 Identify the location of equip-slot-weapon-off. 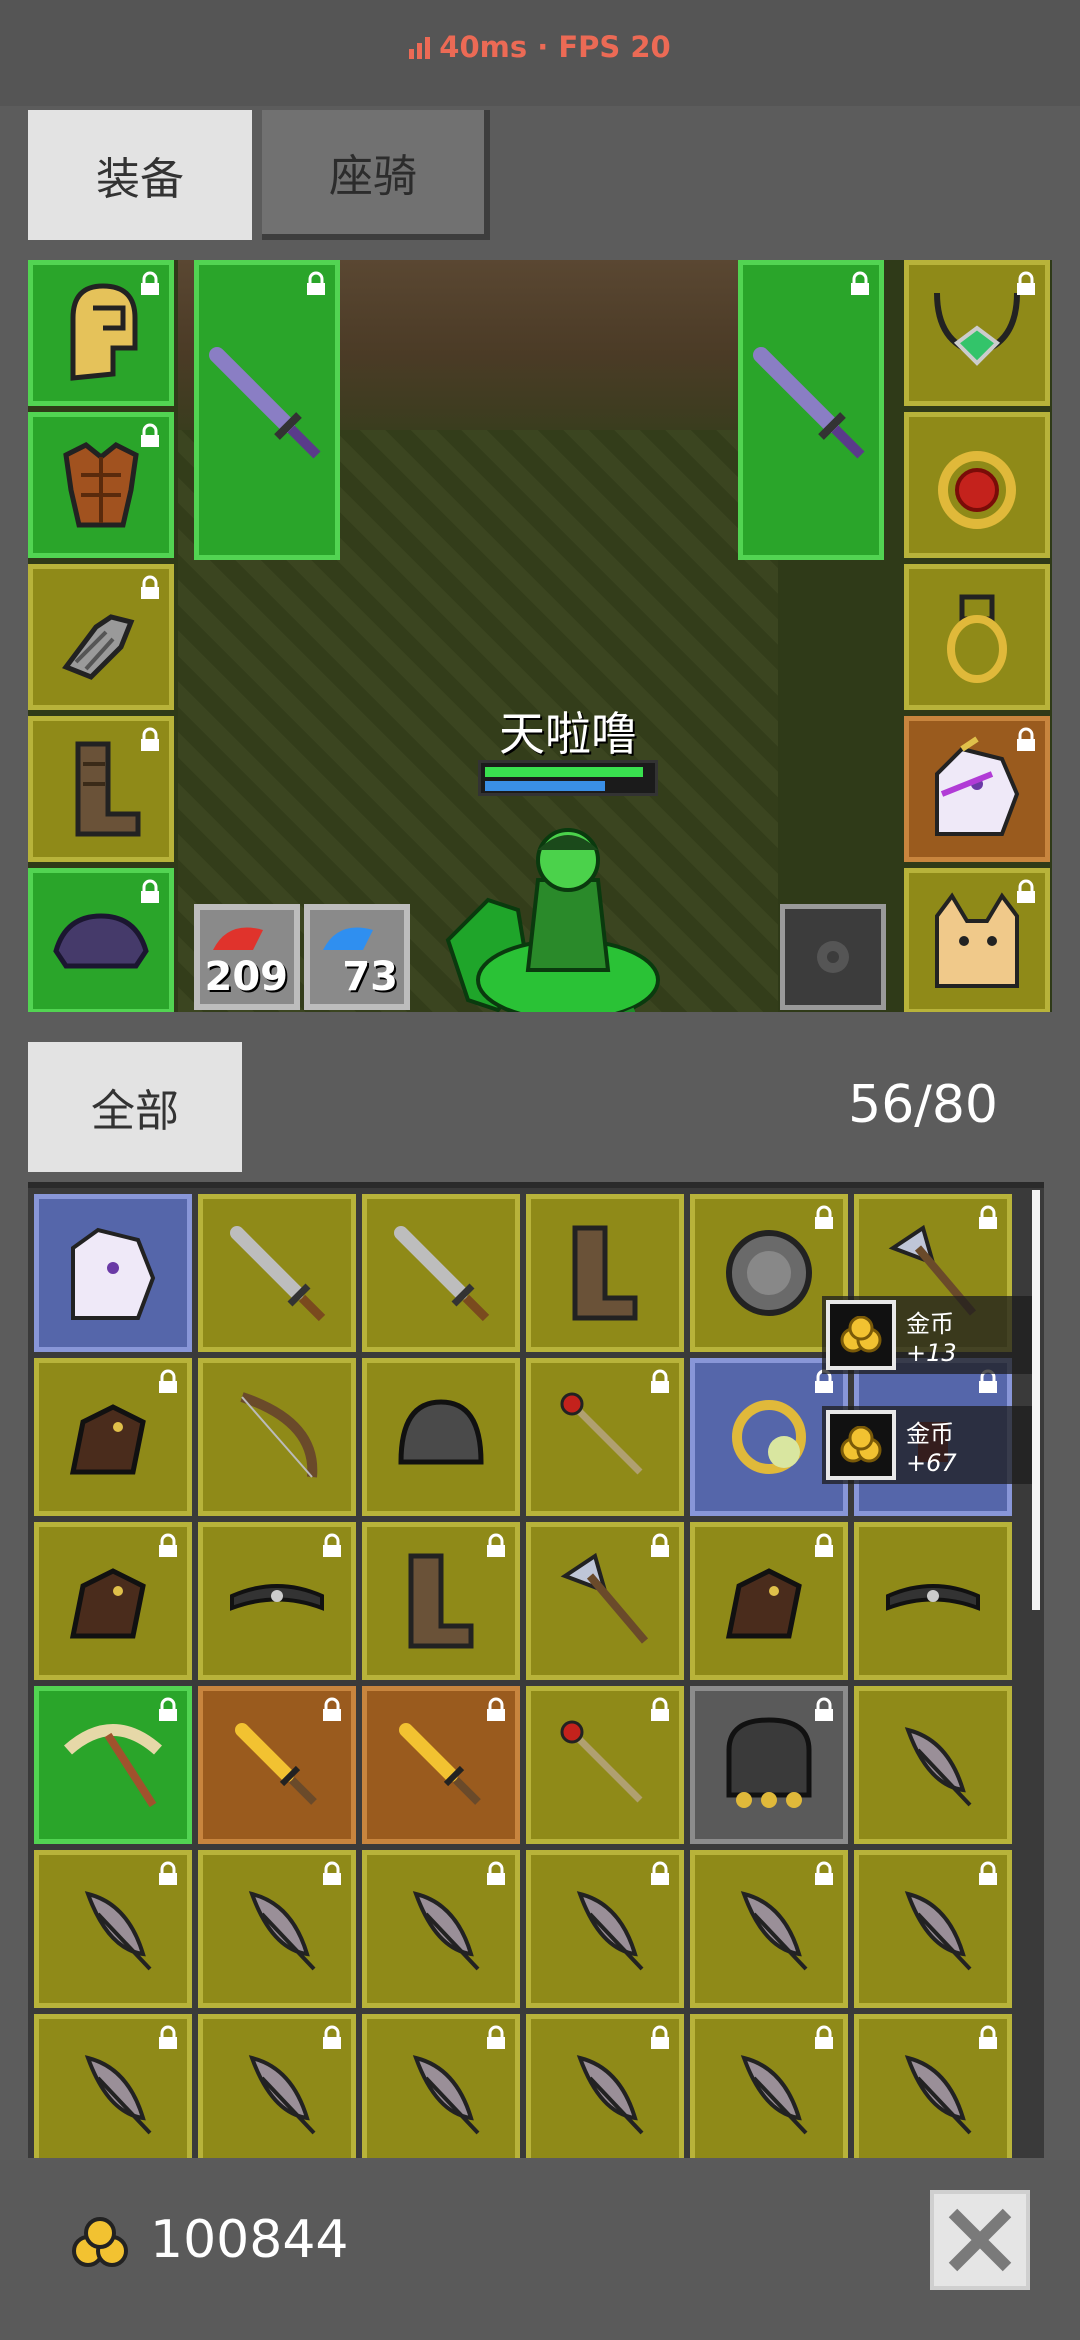
(811, 410).